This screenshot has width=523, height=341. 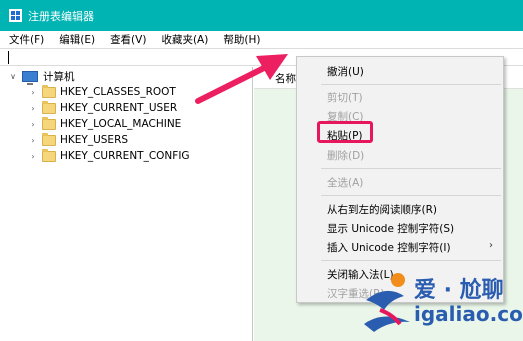 I want to click on watermark: 爱 · 尬聊 igaliao.com, so click(x=441, y=304).